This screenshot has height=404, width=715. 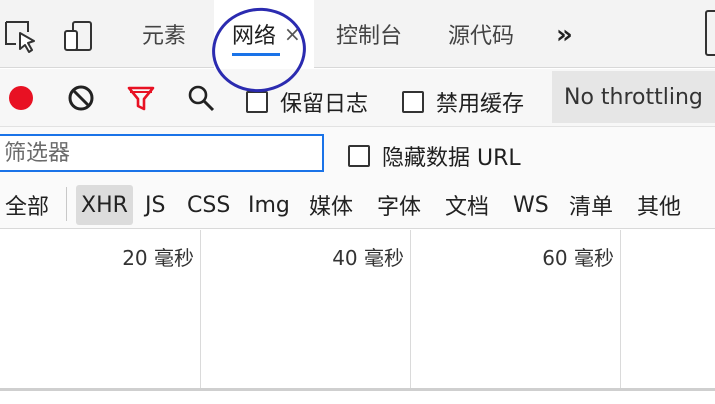 I want to click on tab-label: 源代码, so click(x=481, y=36).